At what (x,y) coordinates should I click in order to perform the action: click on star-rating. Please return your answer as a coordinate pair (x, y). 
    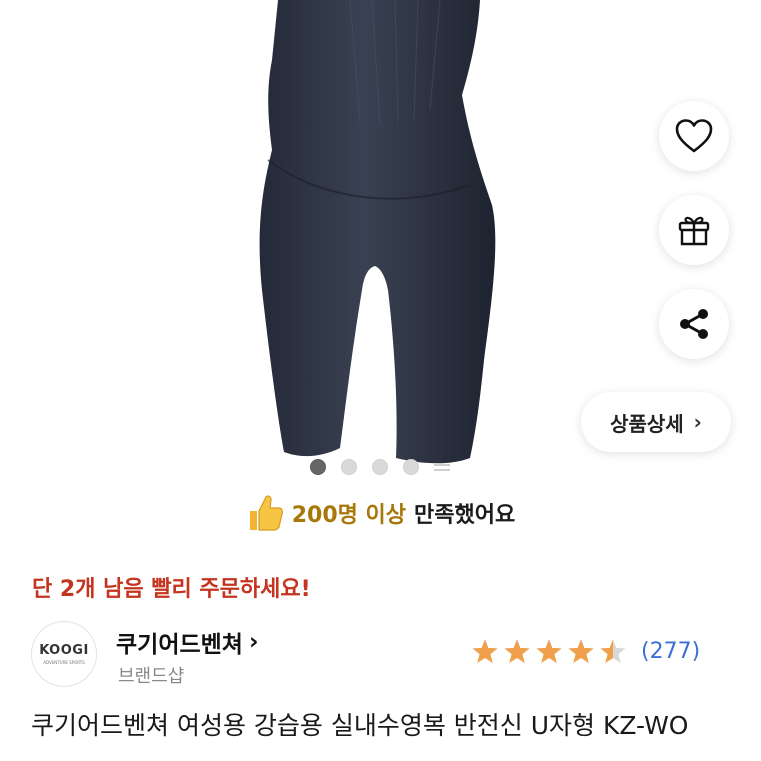
    Looking at the image, I should click on (549, 651).